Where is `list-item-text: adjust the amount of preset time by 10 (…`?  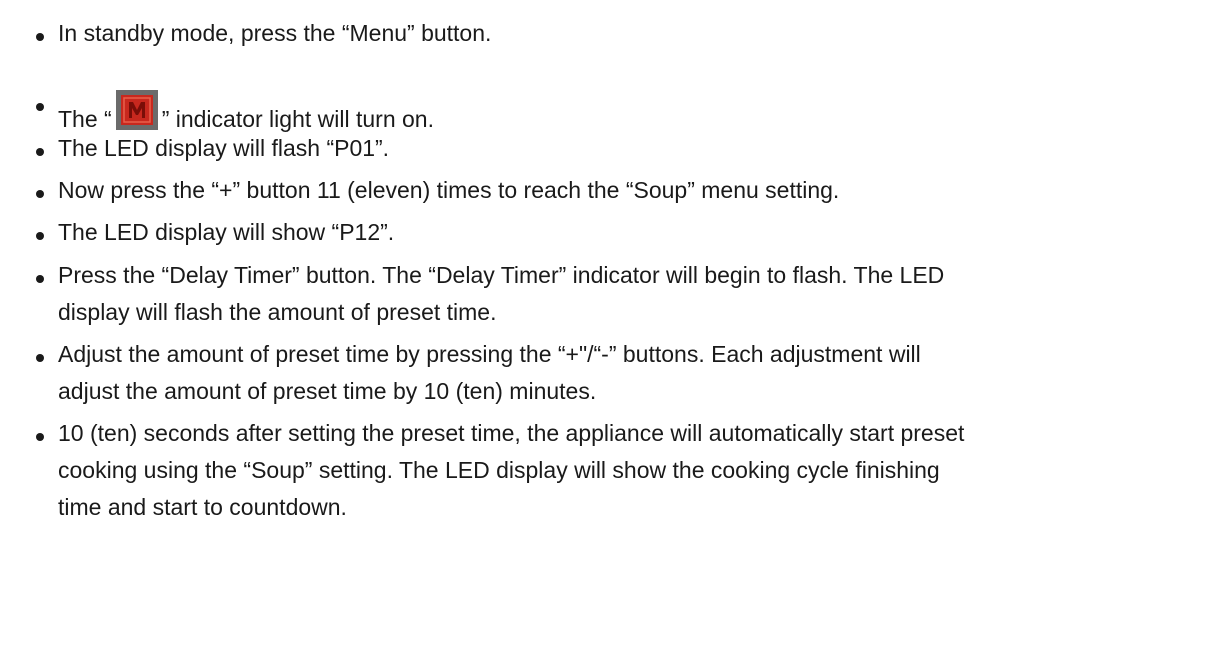 list-item-text: adjust the amount of preset time by 10 (… is located at coordinates (327, 391).